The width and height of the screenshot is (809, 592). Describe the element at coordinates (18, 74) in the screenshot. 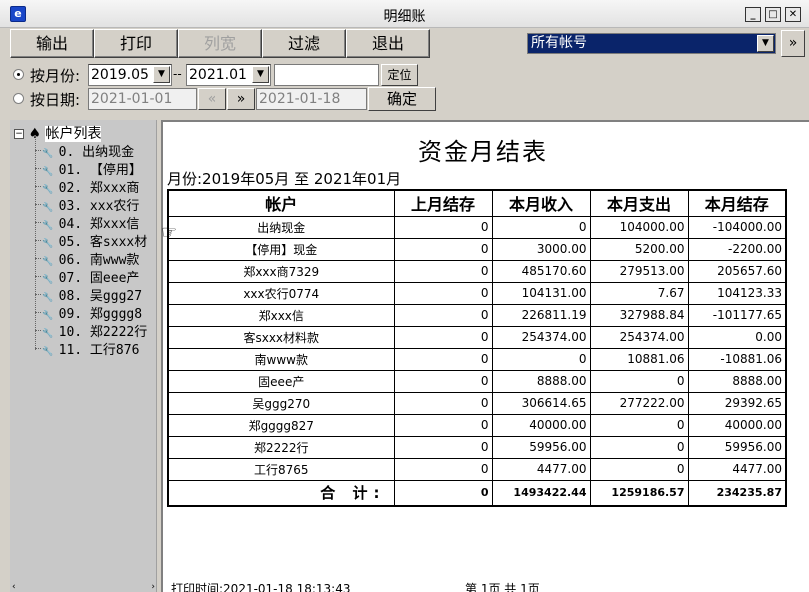

I see `by-month-radio` at that location.